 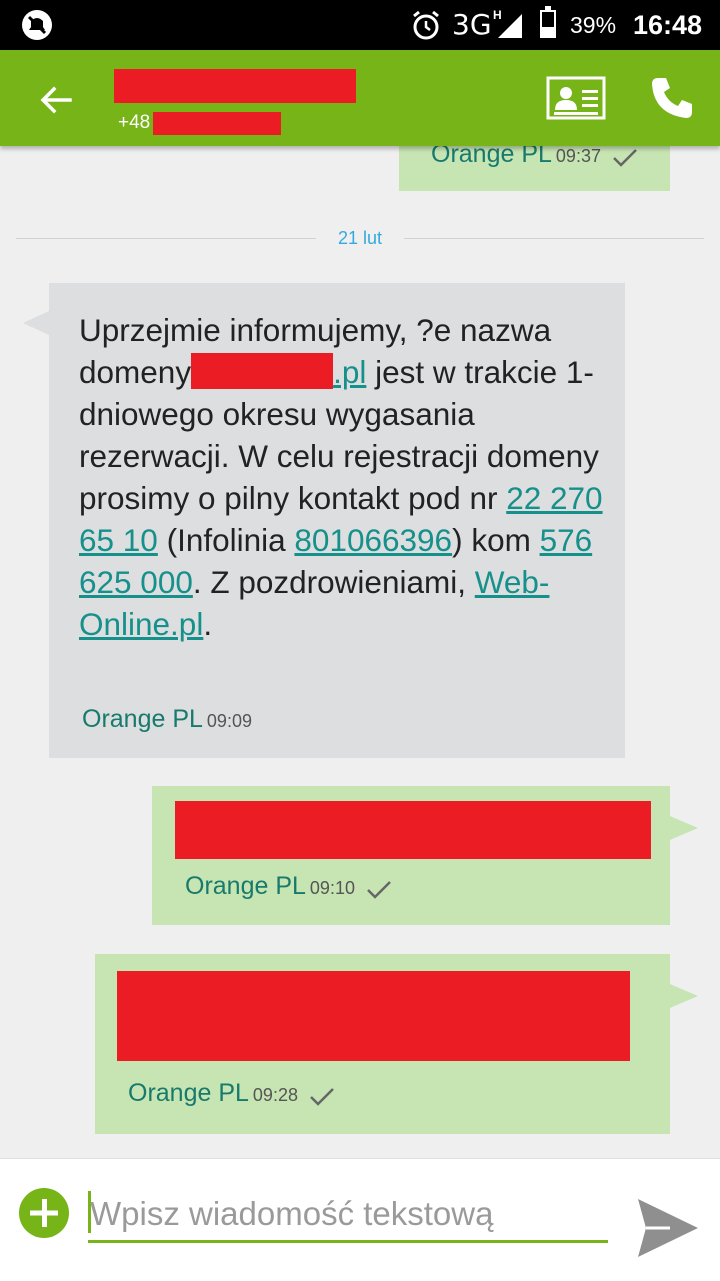 I want to click on network-type: 3G, so click(x=472, y=24).